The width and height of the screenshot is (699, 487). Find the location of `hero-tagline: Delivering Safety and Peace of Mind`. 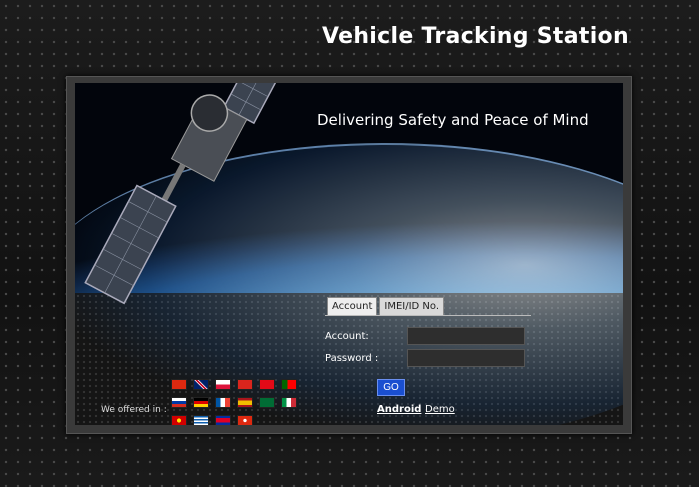

hero-tagline: Delivering Safety and Peace of Mind is located at coordinates (453, 120).